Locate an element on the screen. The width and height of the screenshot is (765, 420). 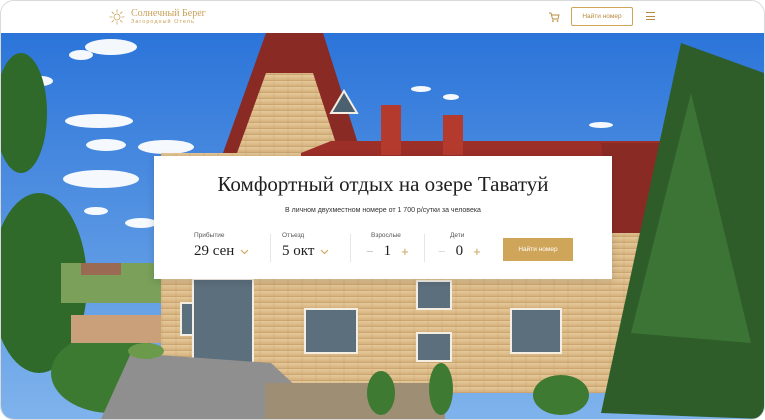
adults-label: Взрослые is located at coordinates (386, 235).